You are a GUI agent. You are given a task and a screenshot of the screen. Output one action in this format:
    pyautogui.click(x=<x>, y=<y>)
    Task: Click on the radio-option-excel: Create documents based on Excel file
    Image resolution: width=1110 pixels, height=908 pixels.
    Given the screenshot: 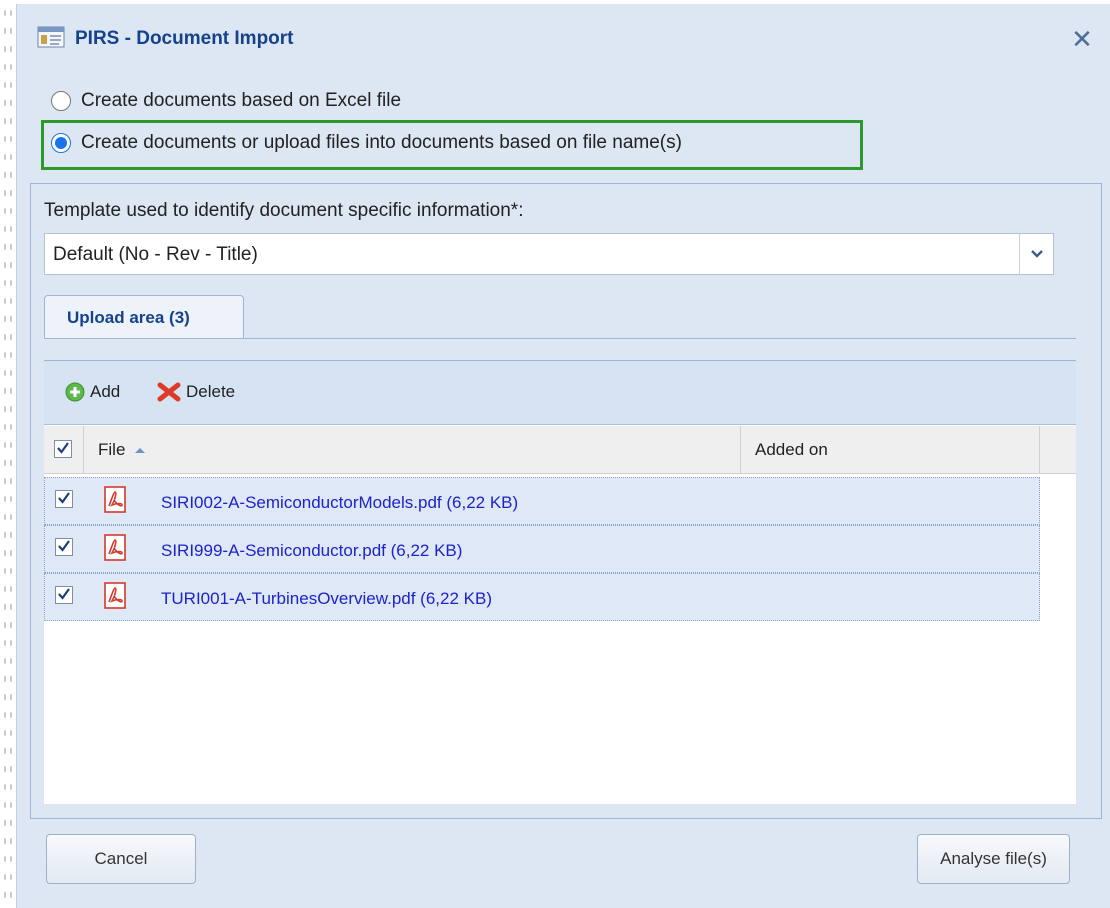 What is the action you would take?
    pyautogui.click(x=226, y=101)
    